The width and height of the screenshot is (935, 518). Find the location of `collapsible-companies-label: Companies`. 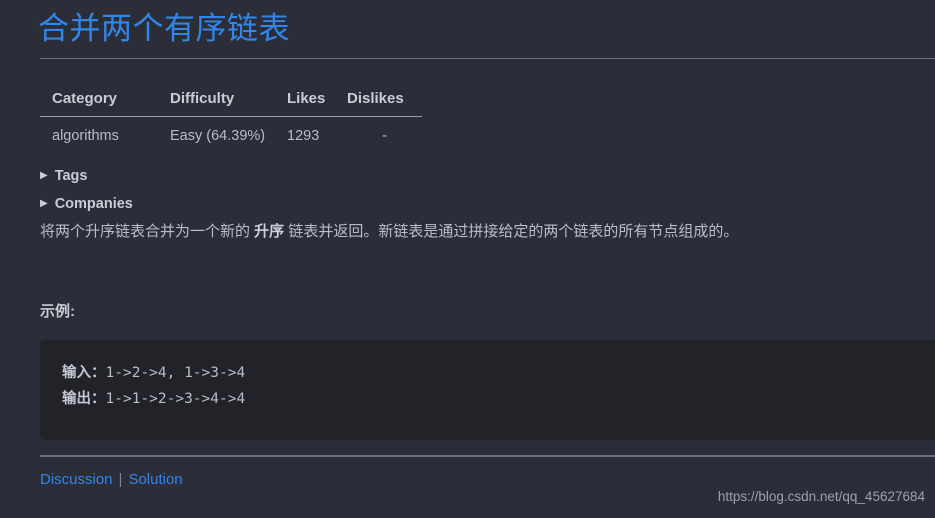

collapsible-companies-label: Companies is located at coordinates (93, 204).